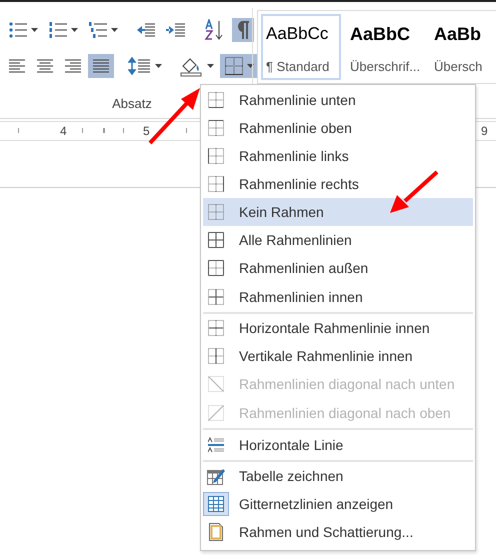 The width and height of the screenshot is (496, 555). What do you see at coordinates (298, 66) in the screenshot?
I see `style-name: ¶ Standard` at bounding box center [298, 66].